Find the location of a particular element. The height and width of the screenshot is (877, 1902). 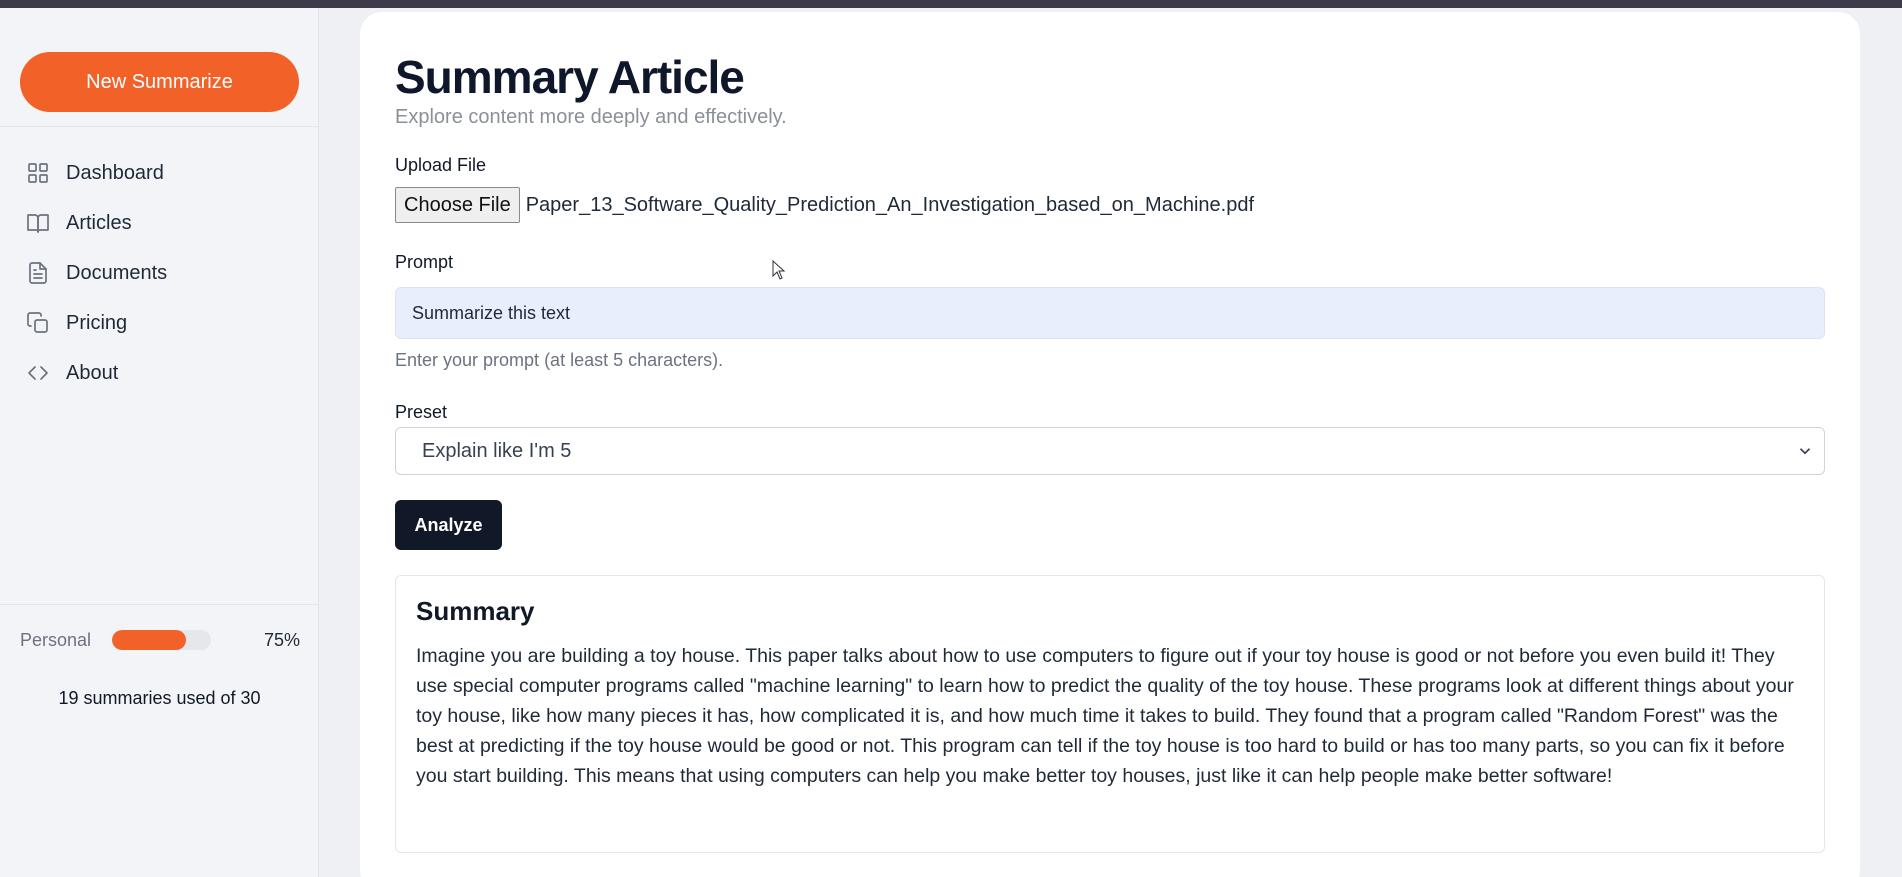

grid-icon is located at coordinates (38, 173).